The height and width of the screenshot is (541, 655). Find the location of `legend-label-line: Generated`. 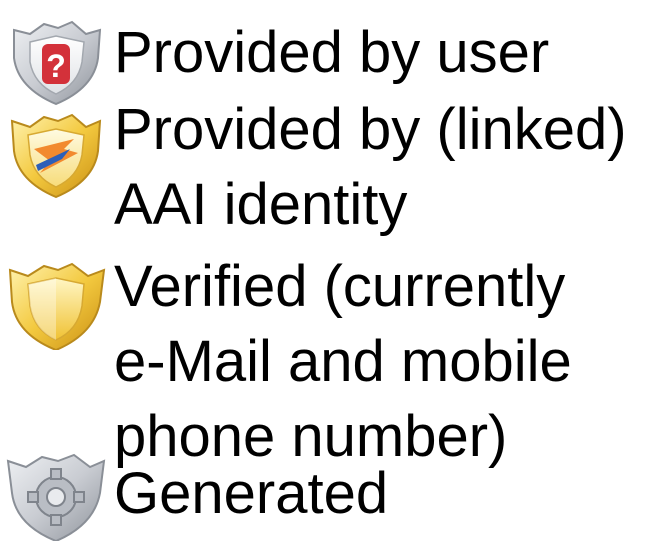

legend-label-line: Generated is located at coordinates (251, 493).